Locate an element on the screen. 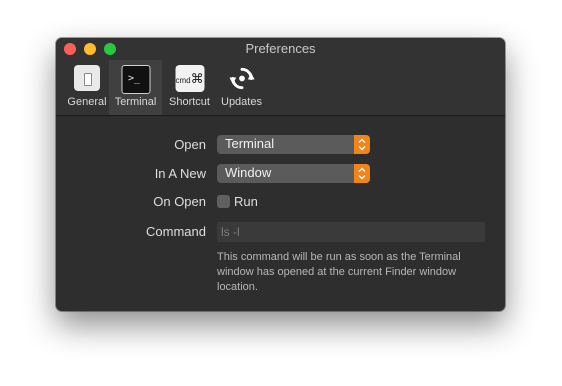 The image size is (562, 386). in-a-new-select: Window is located at coordinates (293, 173).